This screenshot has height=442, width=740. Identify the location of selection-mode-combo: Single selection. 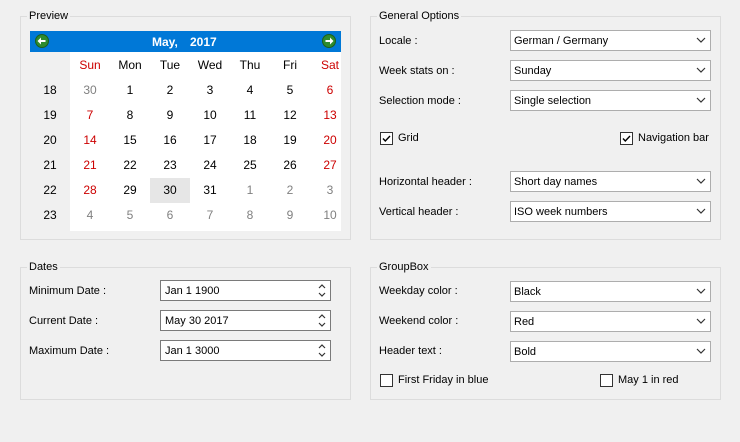
(610, 100).